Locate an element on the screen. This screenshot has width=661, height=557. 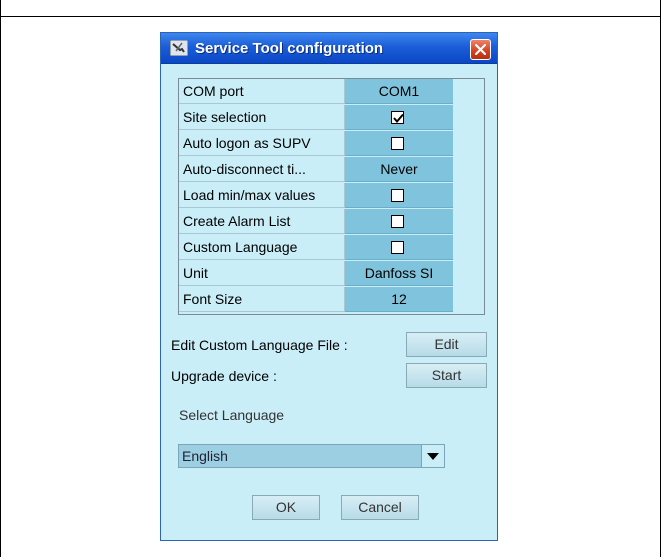
language-selected-value: English is located at coordinates (205, 456).